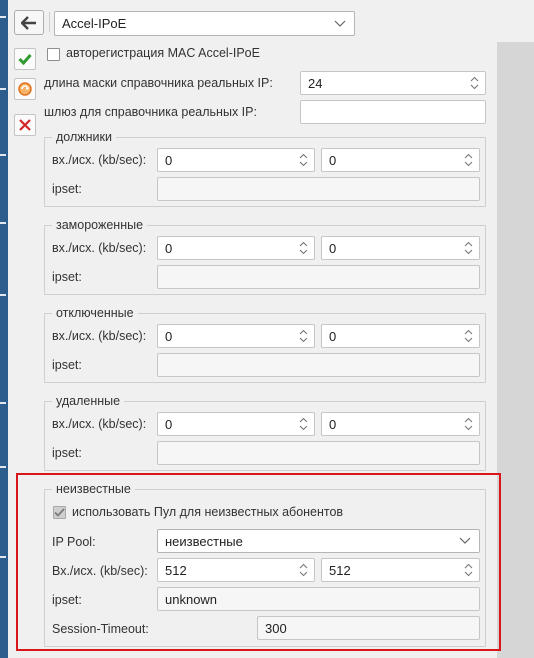 This screenshot has width=534, height=658. What do you see at coordinates (236, 424) in the screenshot?
I see `deleted-rate-in-input: 0` at bounding box center [236, 424].